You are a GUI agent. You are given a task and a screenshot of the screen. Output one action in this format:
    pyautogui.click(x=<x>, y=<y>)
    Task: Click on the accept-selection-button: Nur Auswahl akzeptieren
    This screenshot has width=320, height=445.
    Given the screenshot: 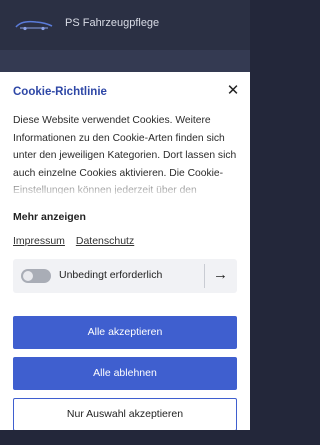 What is the action you would take?
    pyautogui.click(x=125, y=414)
    